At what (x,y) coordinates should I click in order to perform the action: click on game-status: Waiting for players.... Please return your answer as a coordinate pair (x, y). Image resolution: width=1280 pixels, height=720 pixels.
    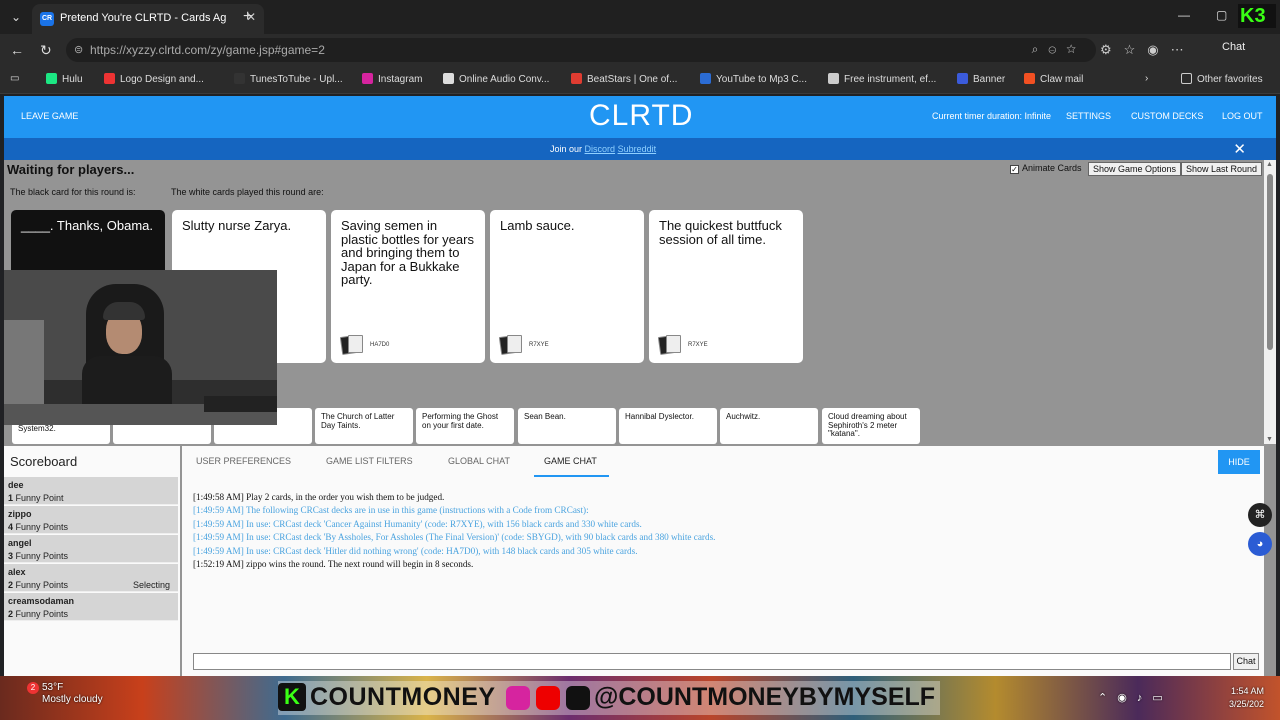
    Looking at the image, I should click on (71, 169).